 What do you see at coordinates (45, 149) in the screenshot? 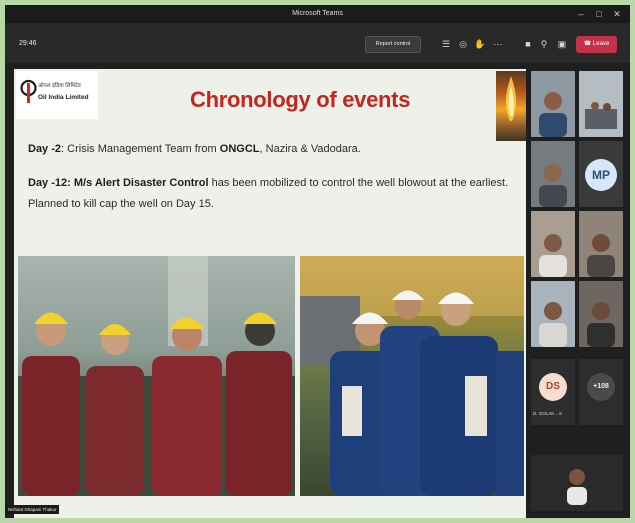
I see `line1-day: Day -2` at bounding box center [45, 149].